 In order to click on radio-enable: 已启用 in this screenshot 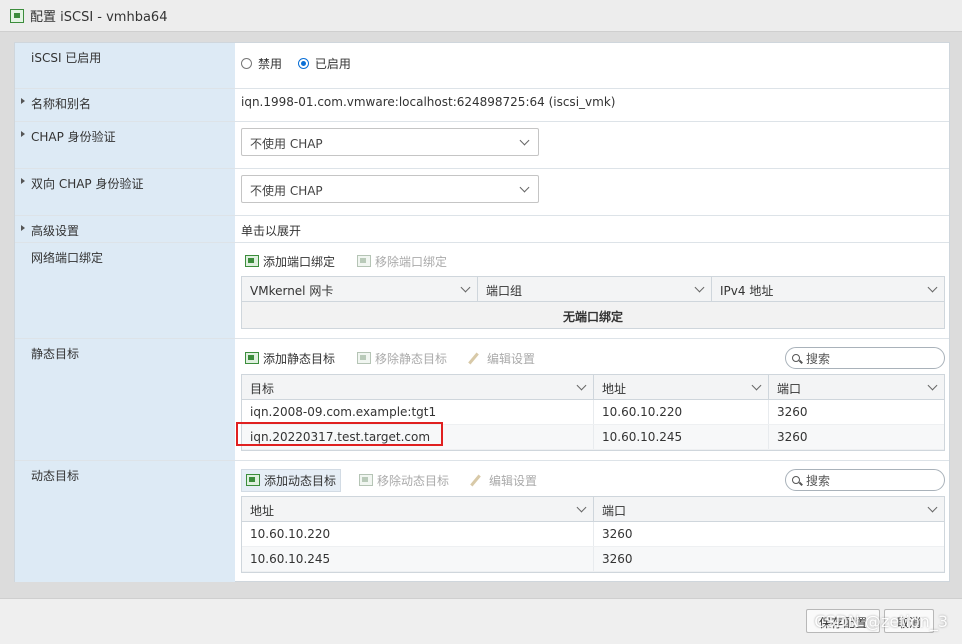, I will do `click(324, 63)`.